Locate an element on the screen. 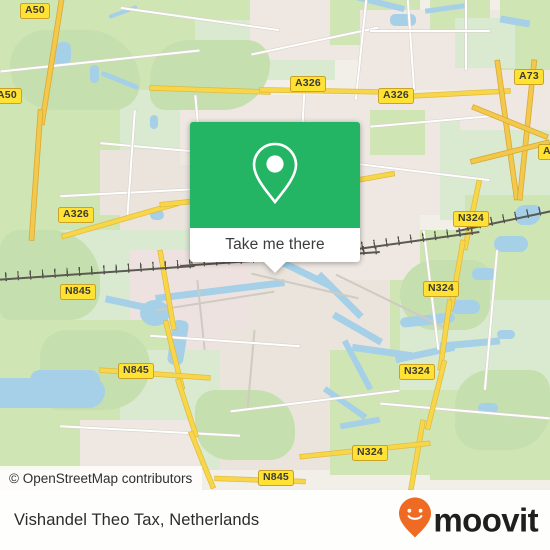  popup-footer: Take me there is located at coordinates (275, 250).